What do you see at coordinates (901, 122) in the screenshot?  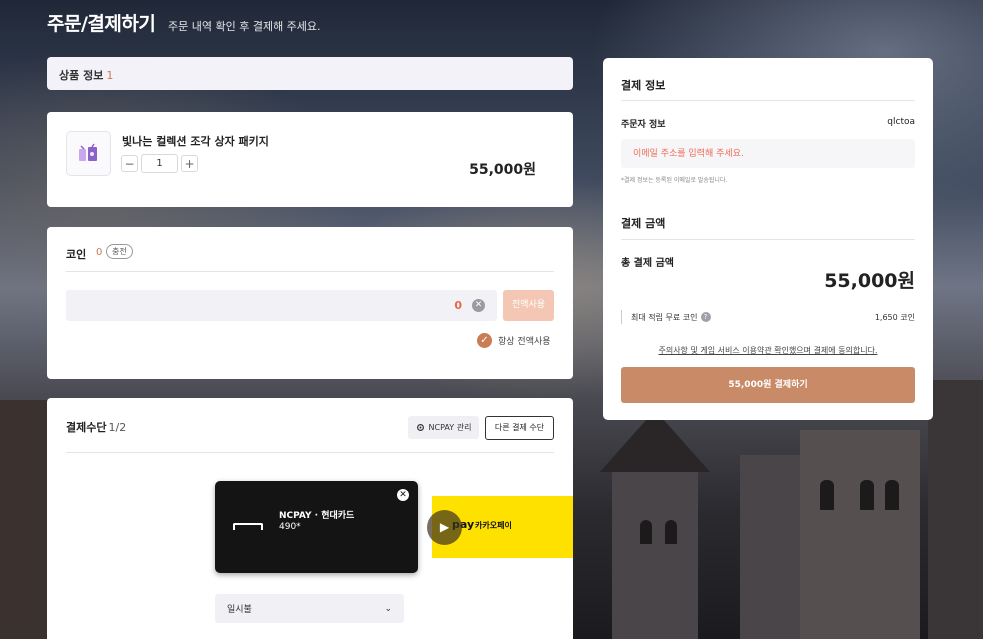 I see `buyer-id: qlctoa` at bounding box center [901, 122].